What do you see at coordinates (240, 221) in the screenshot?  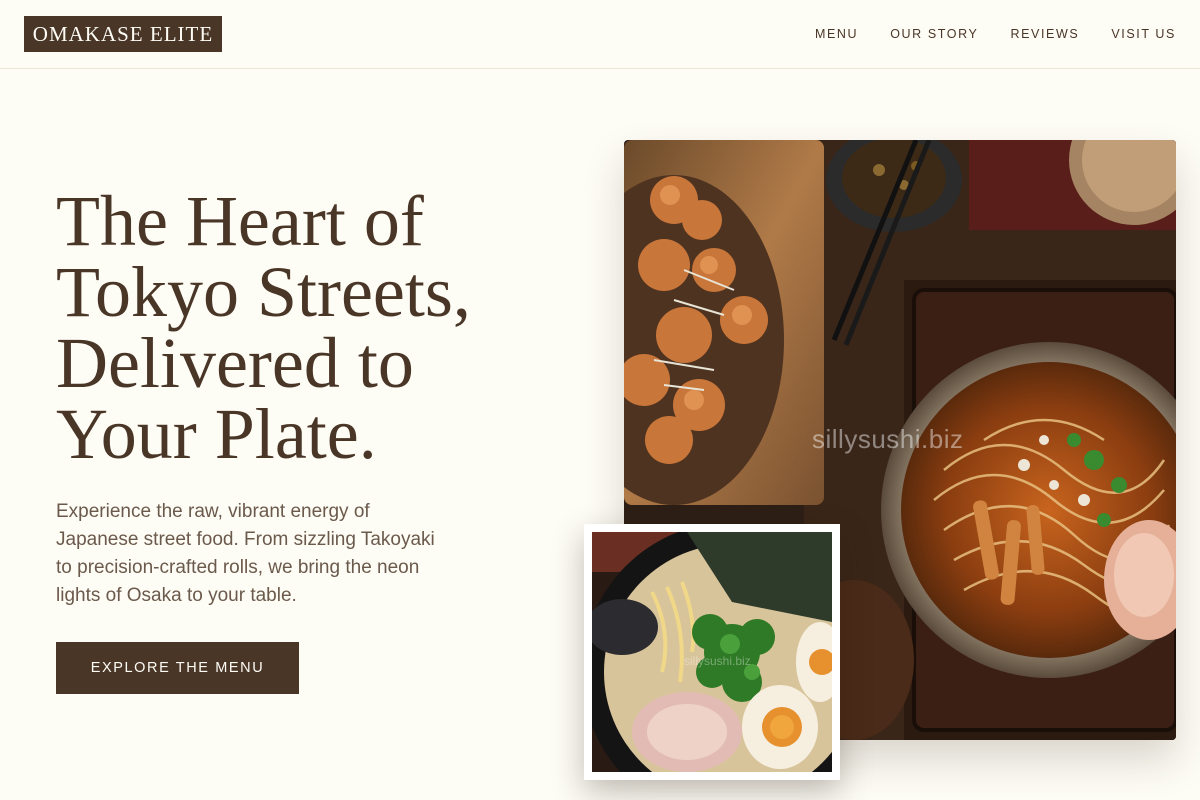 I see `hero-title-line: The Heart of` at bounding box center [240, 221].